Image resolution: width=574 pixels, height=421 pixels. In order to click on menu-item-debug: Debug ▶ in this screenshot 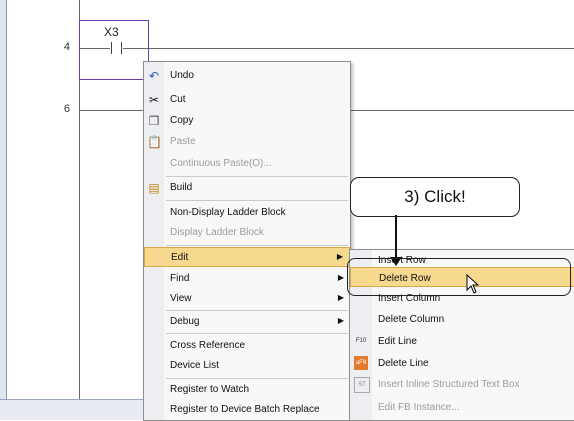, I will do `click(247, 322)`.